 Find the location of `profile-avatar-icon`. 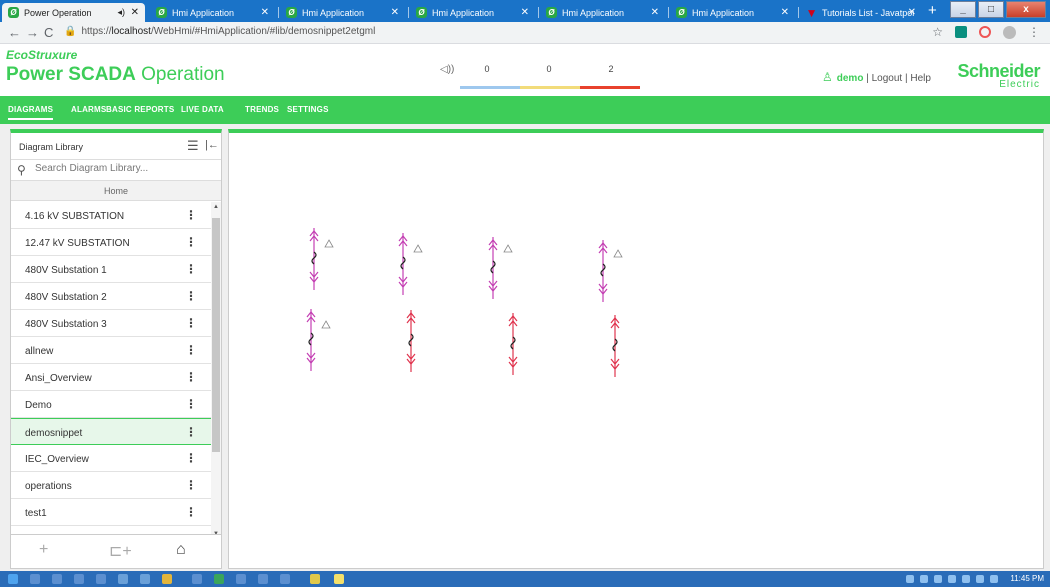

profile-avatar-icon is located at coordinates (1009, 32).